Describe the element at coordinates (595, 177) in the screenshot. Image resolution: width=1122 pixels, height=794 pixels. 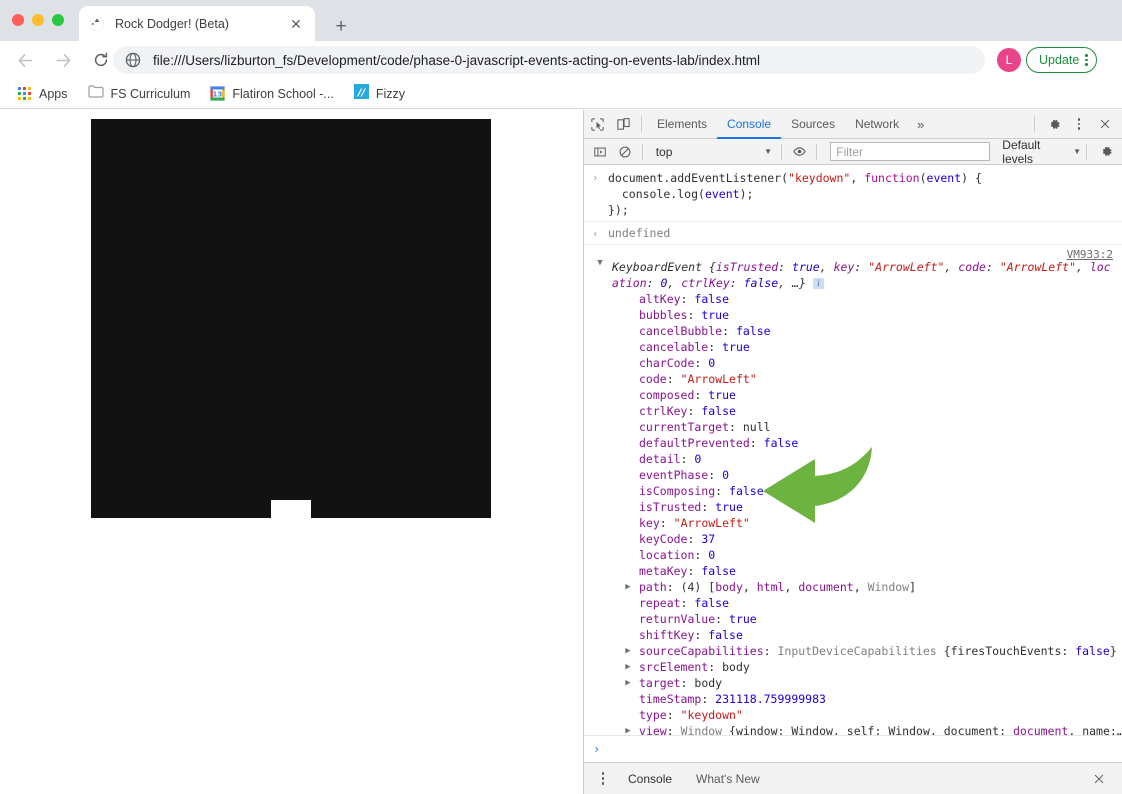
I see `input-arrow-icon: ›` at that location.